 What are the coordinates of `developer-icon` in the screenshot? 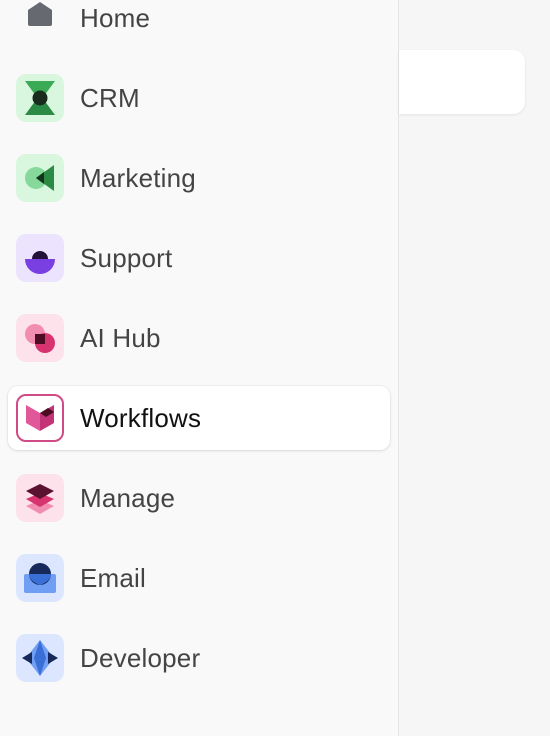 It's located at (40, 658).